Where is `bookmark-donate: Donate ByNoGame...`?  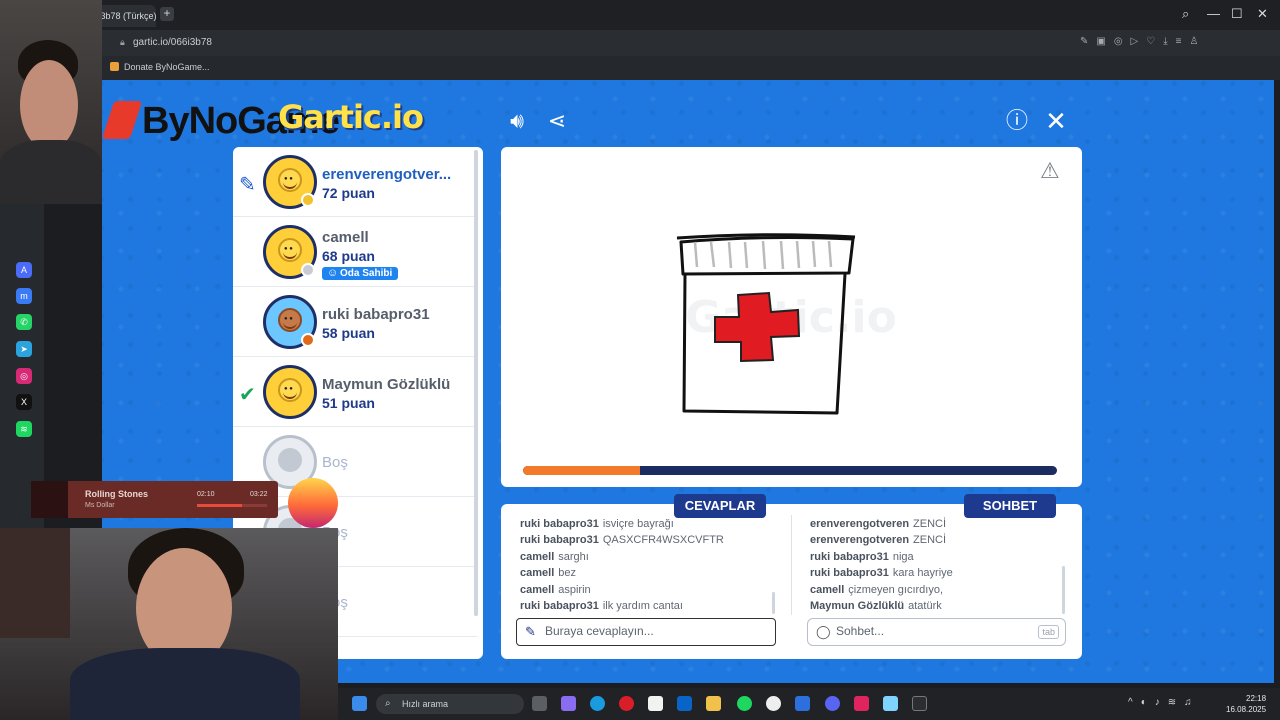
bookmark-donate: Donate ByNoGame... is located at coordinates (160, 67).